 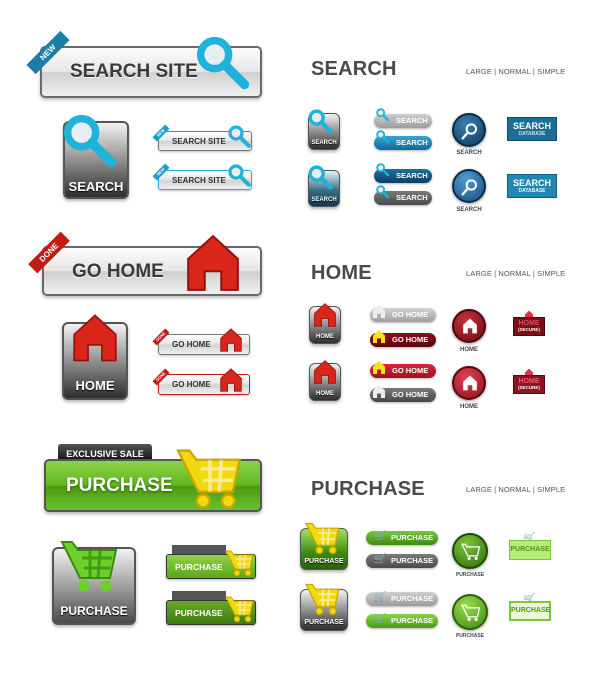 I want to click on purchase-tile-label: PURCHASE, so click(x=94, y=611).